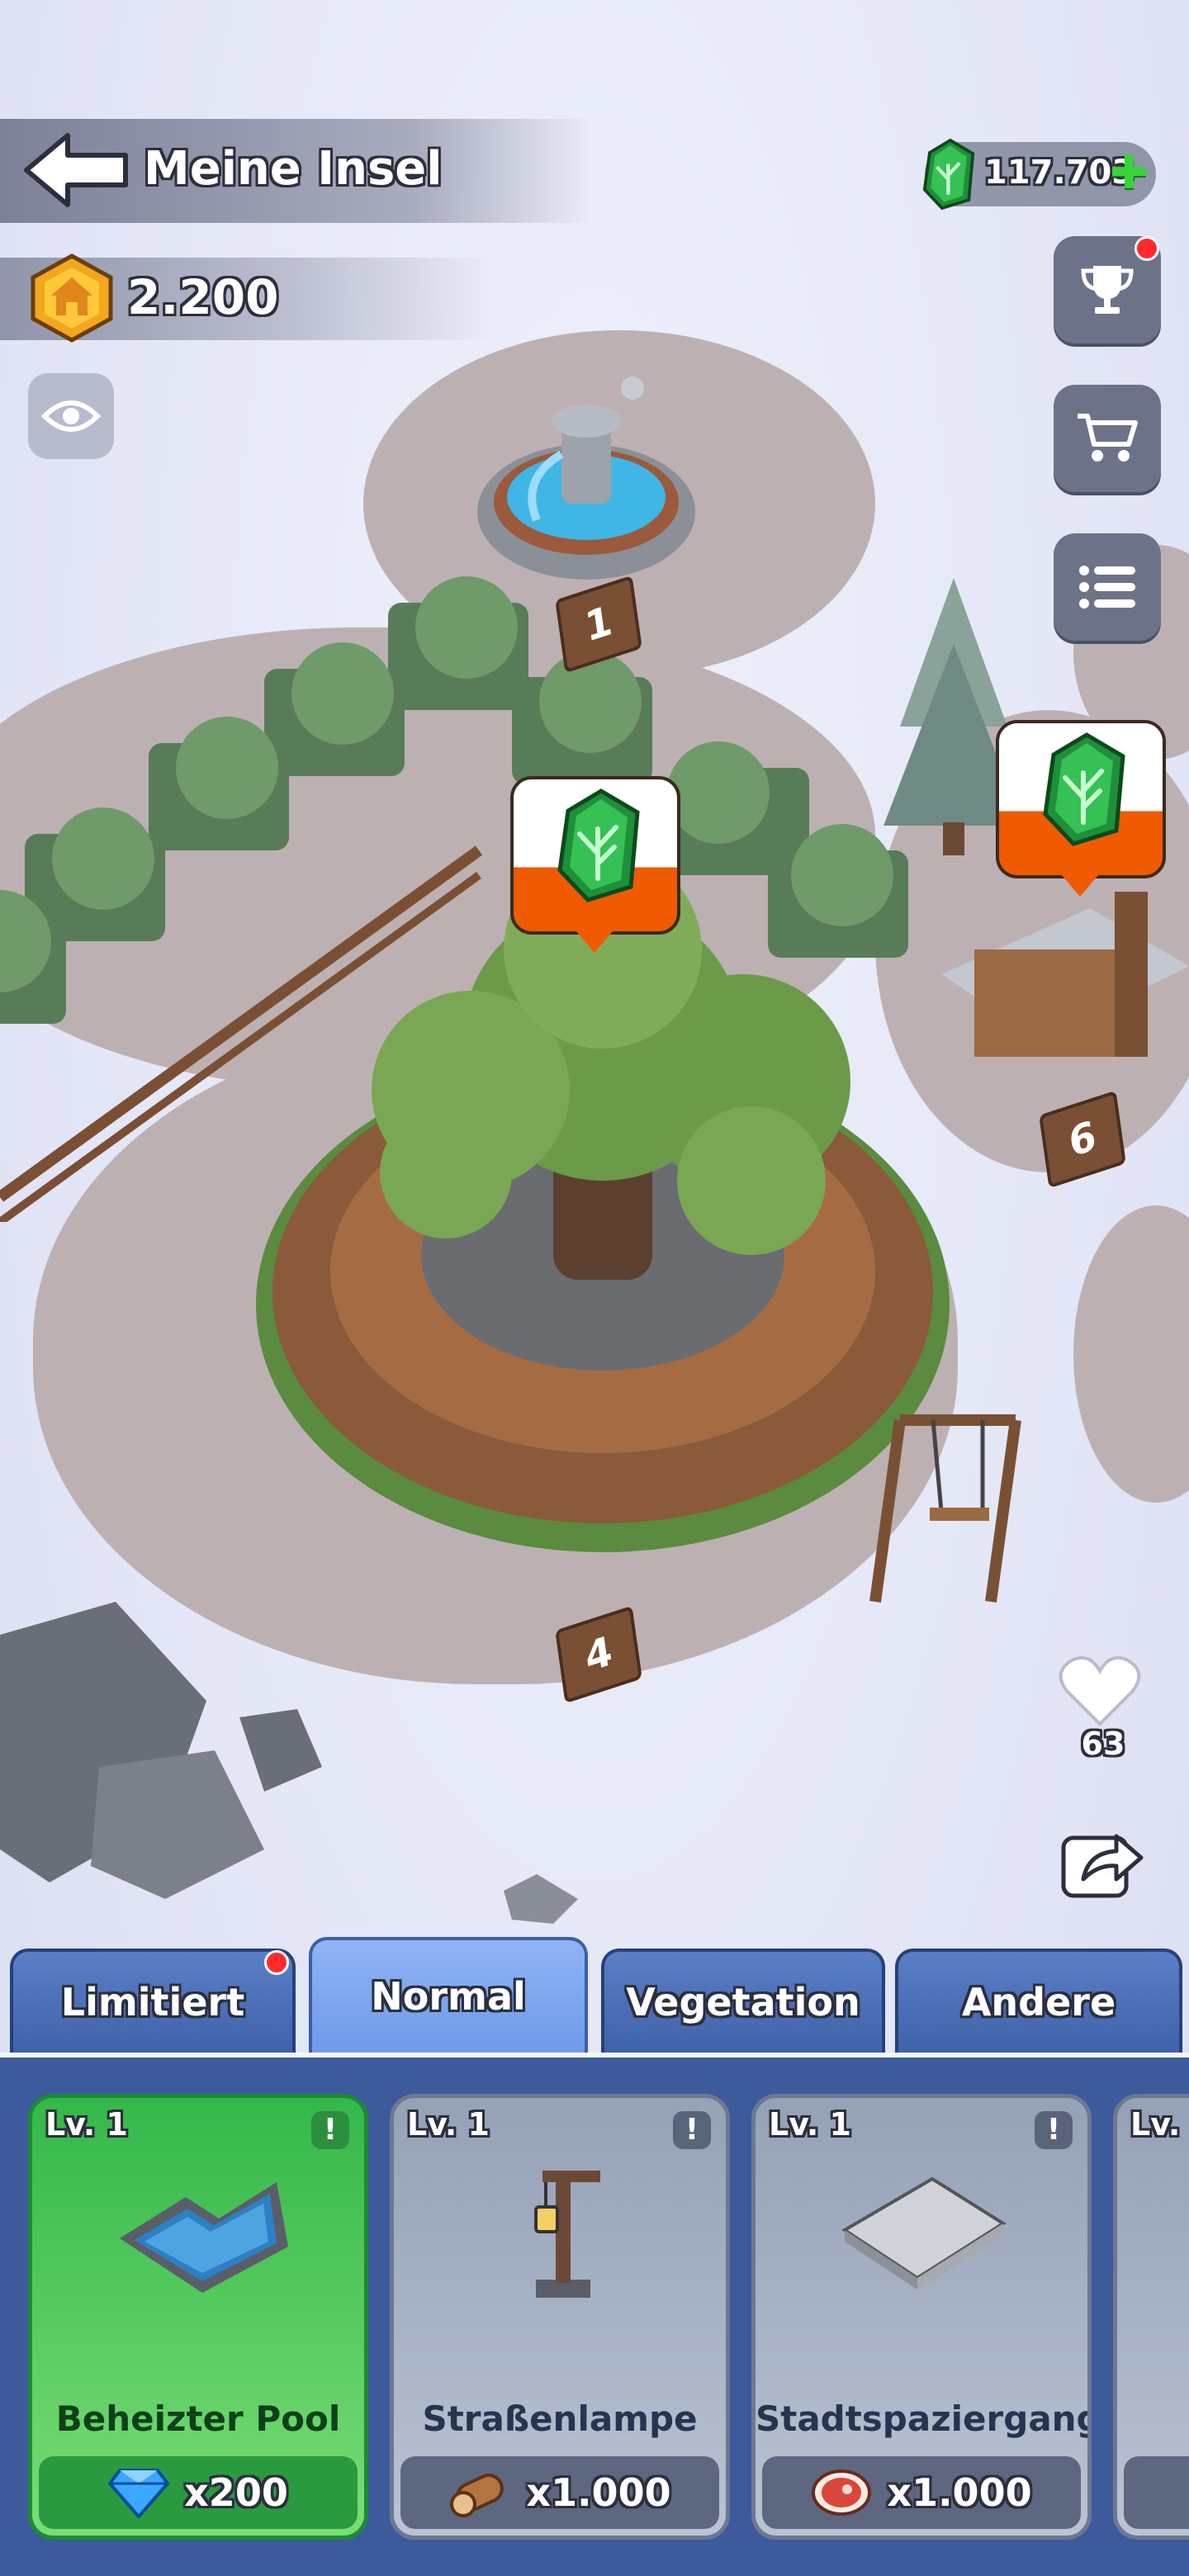 The width and height of the screenshot is (1189, 2576). I want to click on rocks, so click(161, 1750).